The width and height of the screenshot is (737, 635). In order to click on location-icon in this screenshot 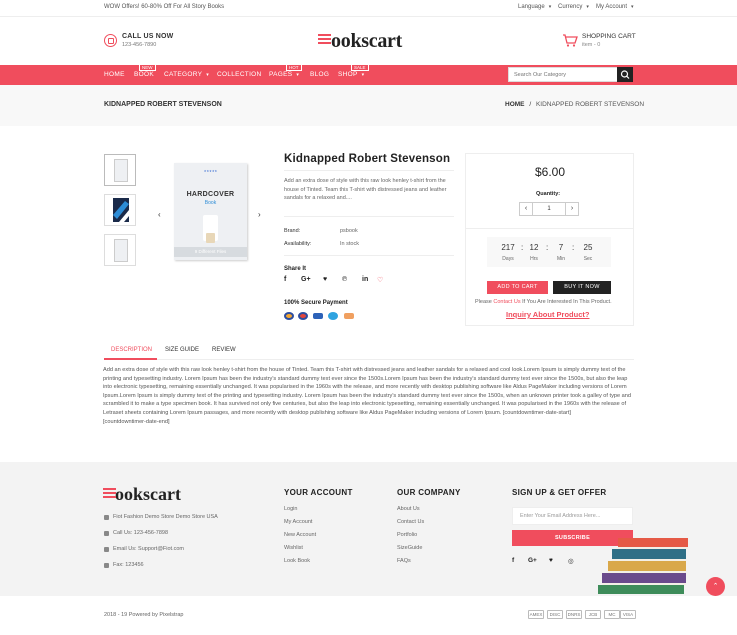, I will do `click(106, 517)`.